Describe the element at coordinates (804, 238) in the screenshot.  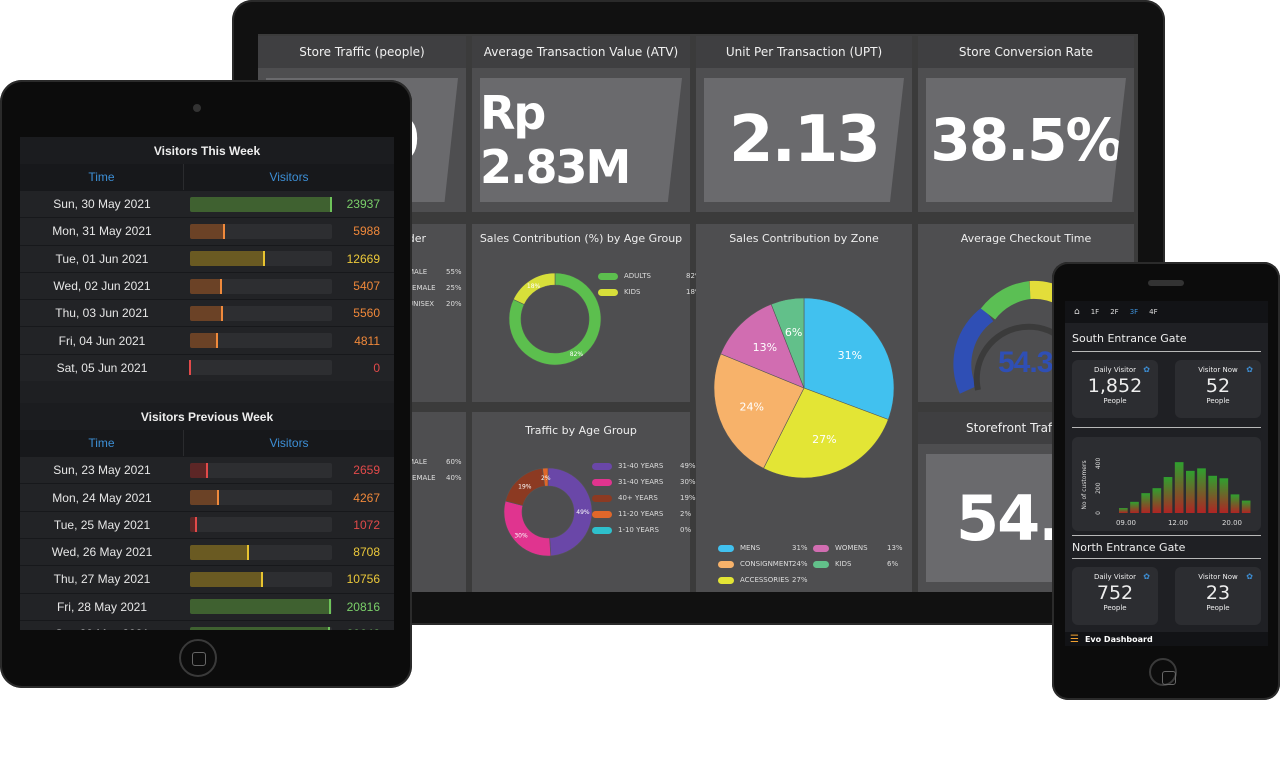
I see `chart-title: Sales Contribution by Zone` at that location.